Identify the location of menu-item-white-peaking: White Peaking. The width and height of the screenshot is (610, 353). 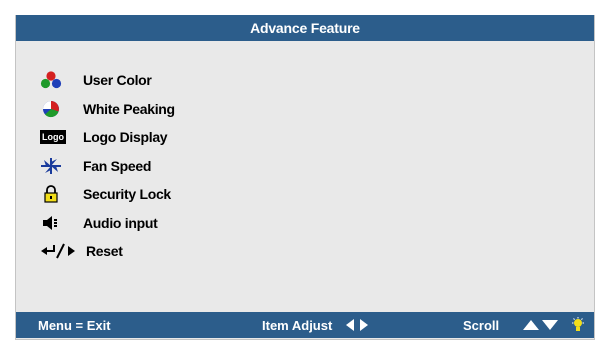
(107, 109).